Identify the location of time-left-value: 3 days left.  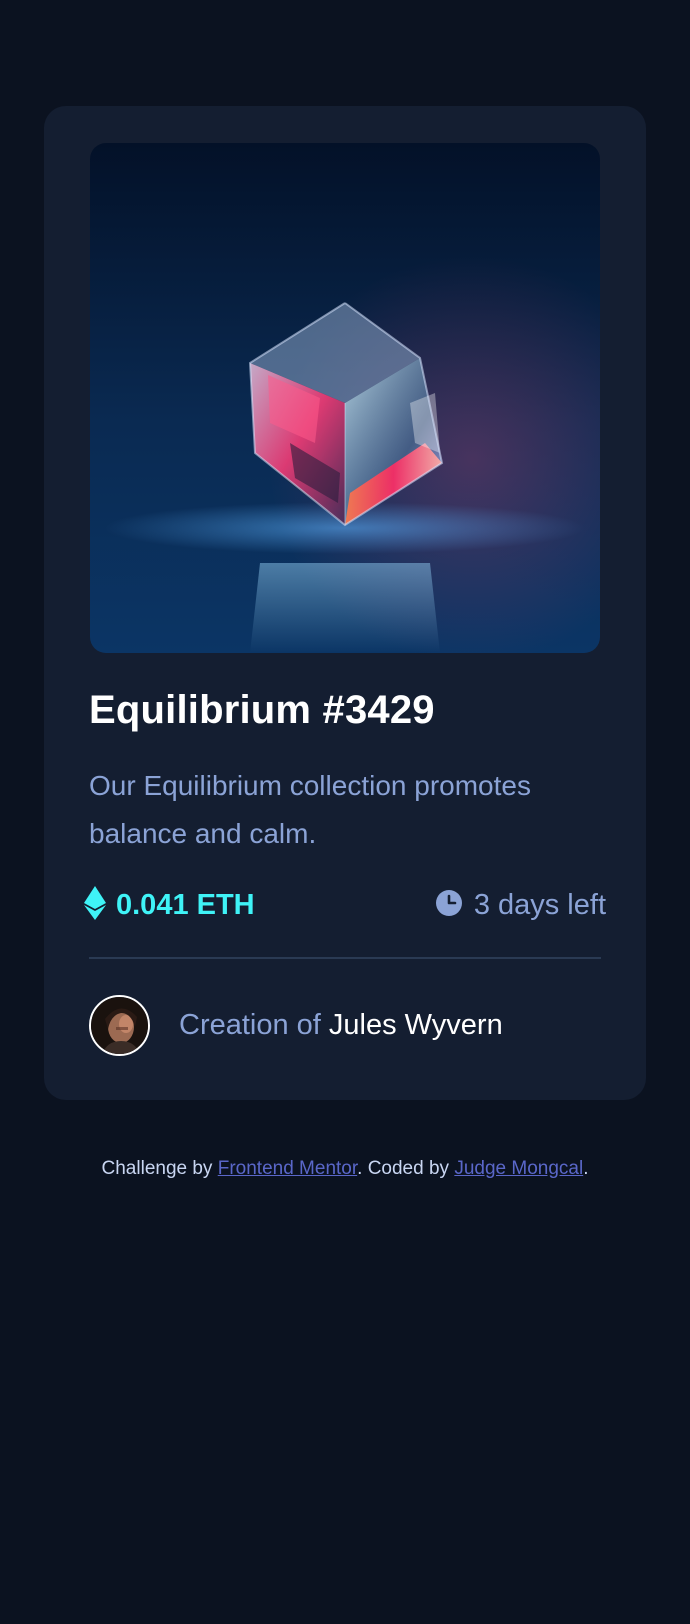
(539, 904).